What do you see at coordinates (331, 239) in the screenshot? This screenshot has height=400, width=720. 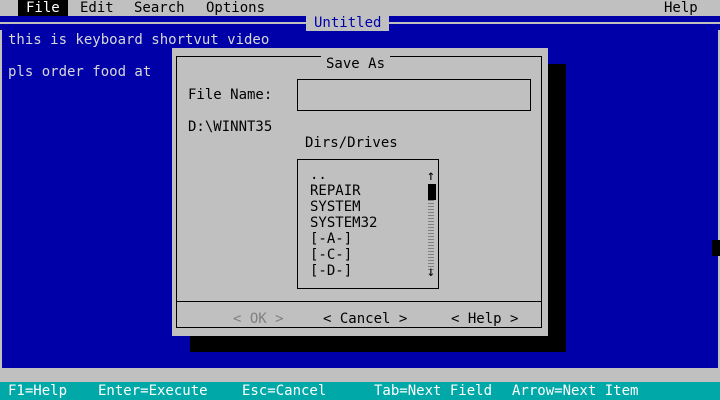 I see `drive-item-a: [-A-]` at bounding box center [331, 239].